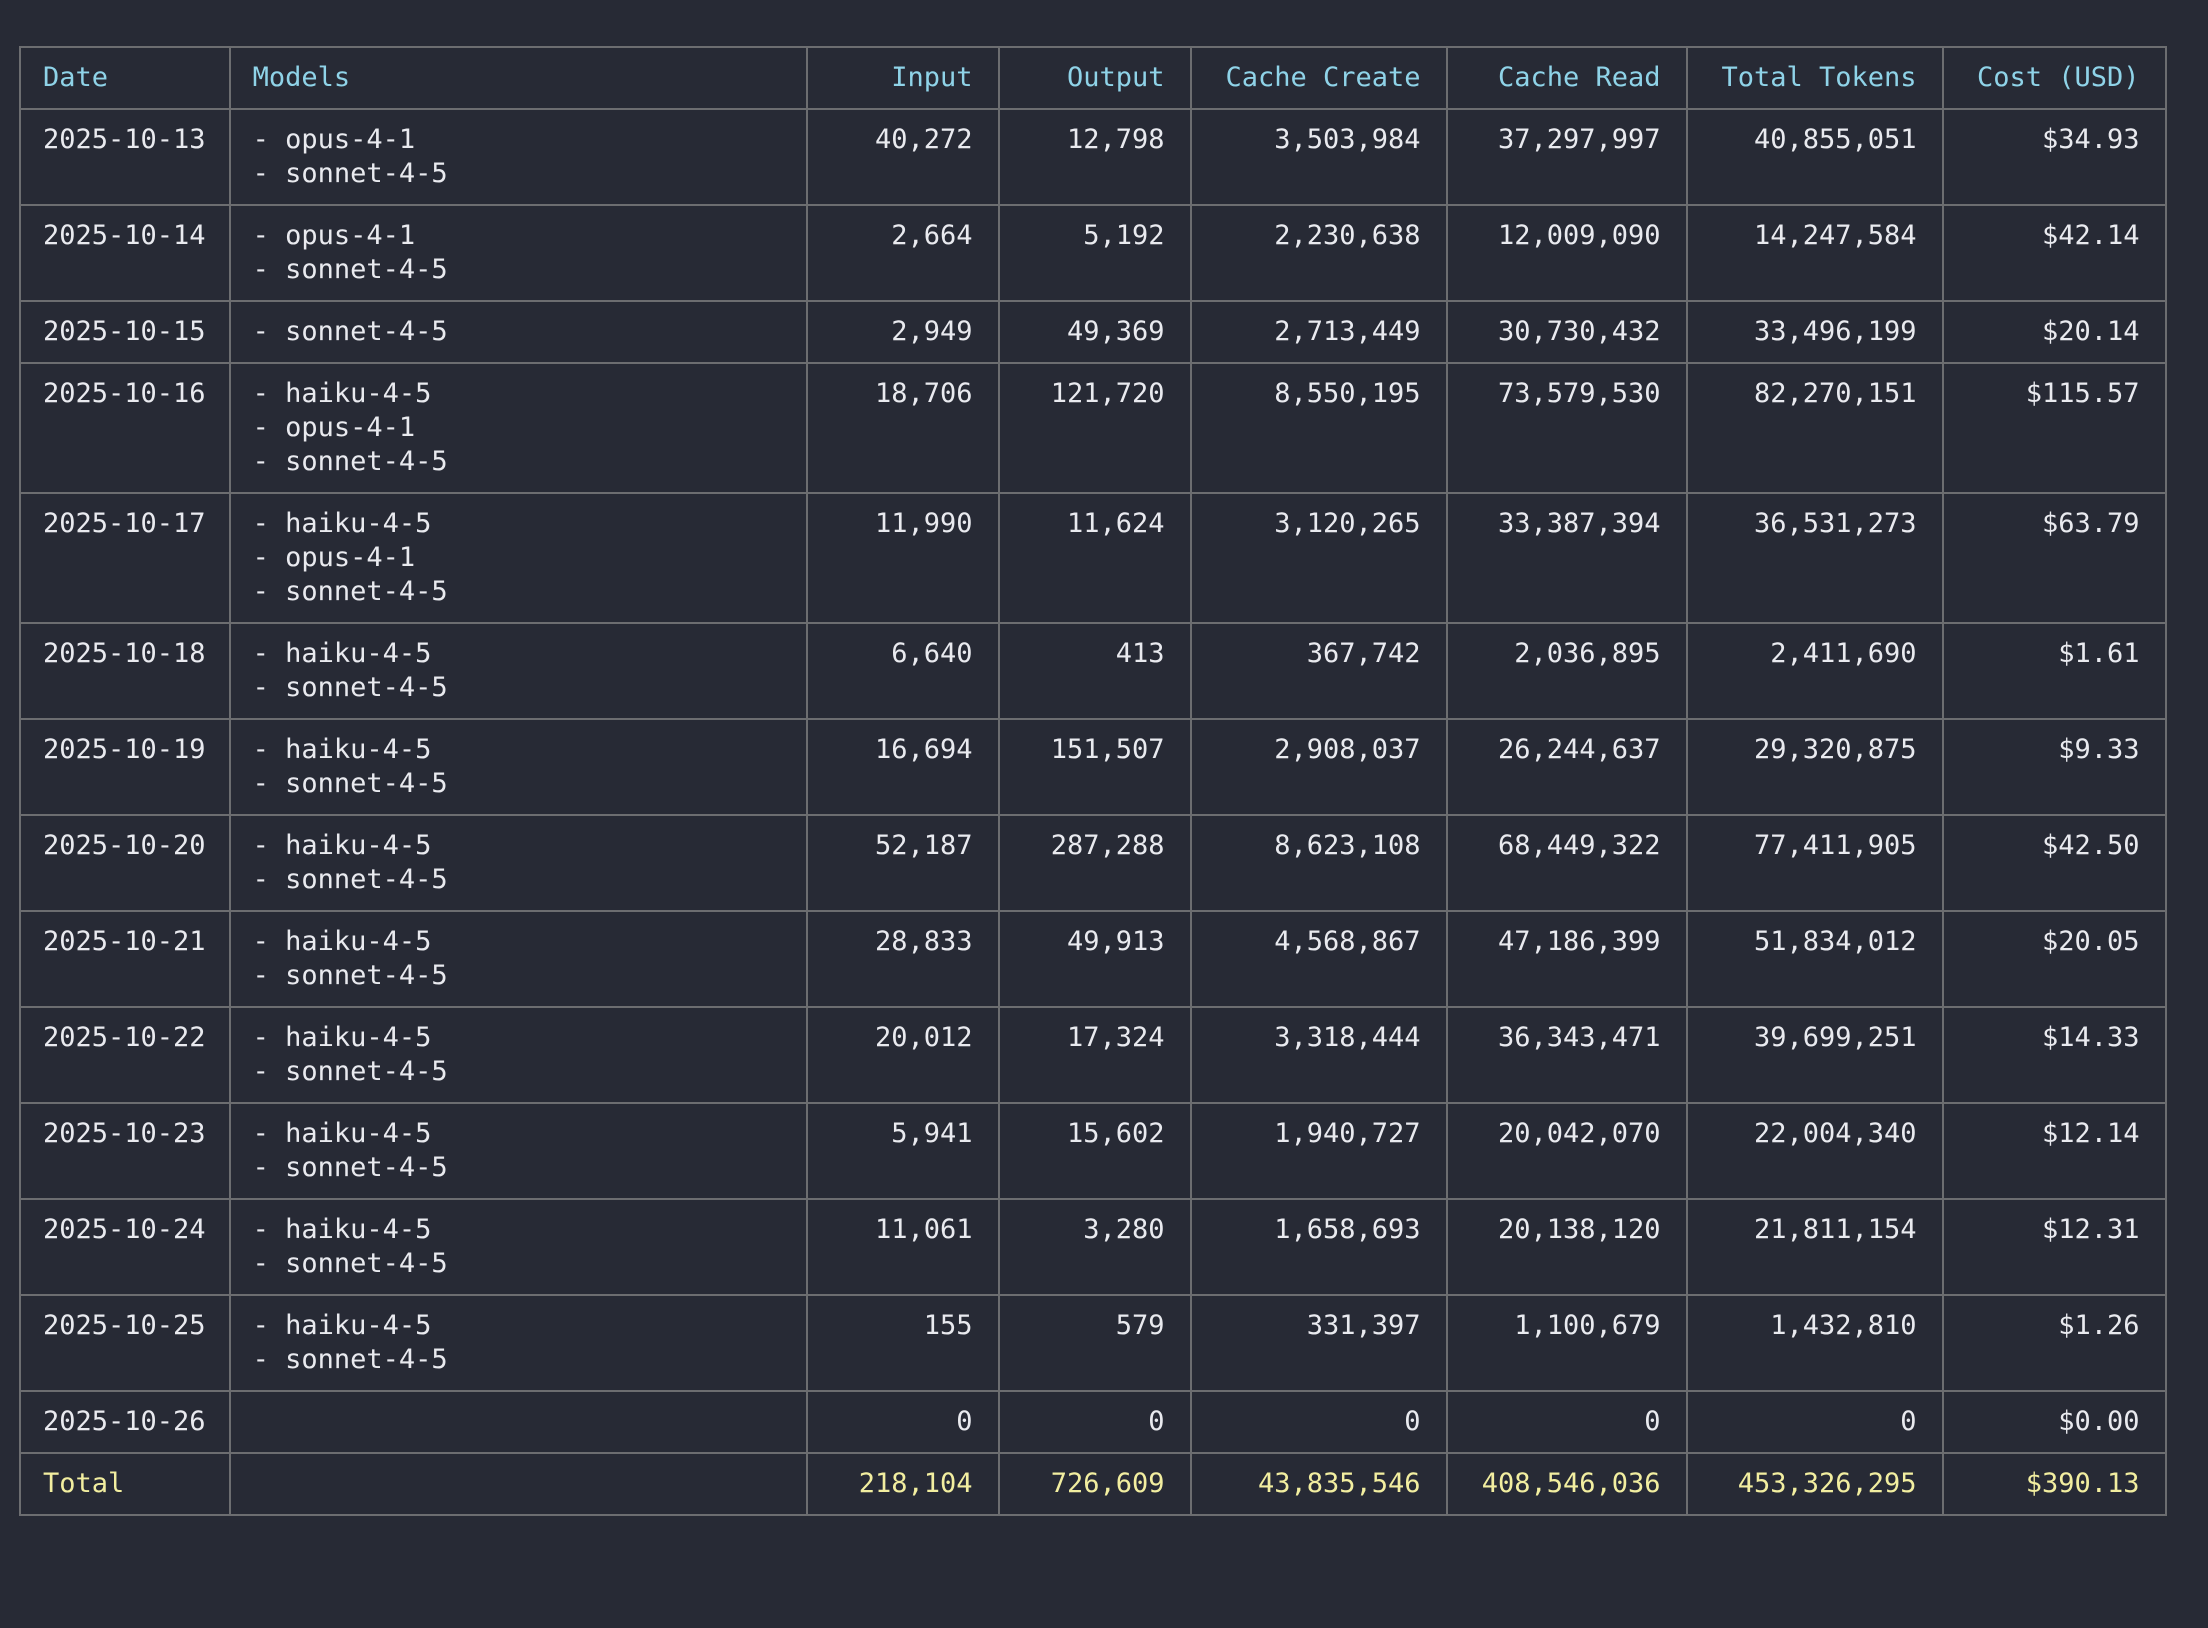 The width and height of the screenshot is (2208, 1628). I want to click on column-header-date: Date, so click(125, 78).